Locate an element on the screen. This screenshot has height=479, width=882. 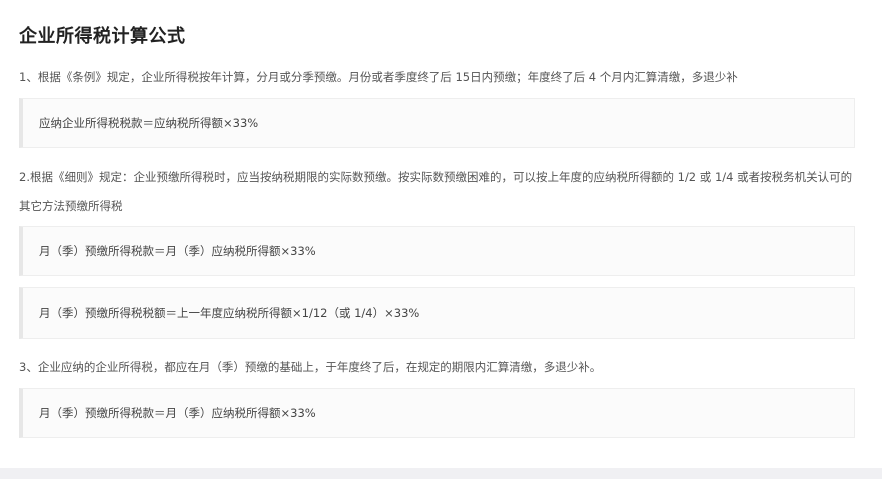
formula-1: 应纳企业所得税税款＝应纳税所得额×33% is located at coordinates (149, 123).